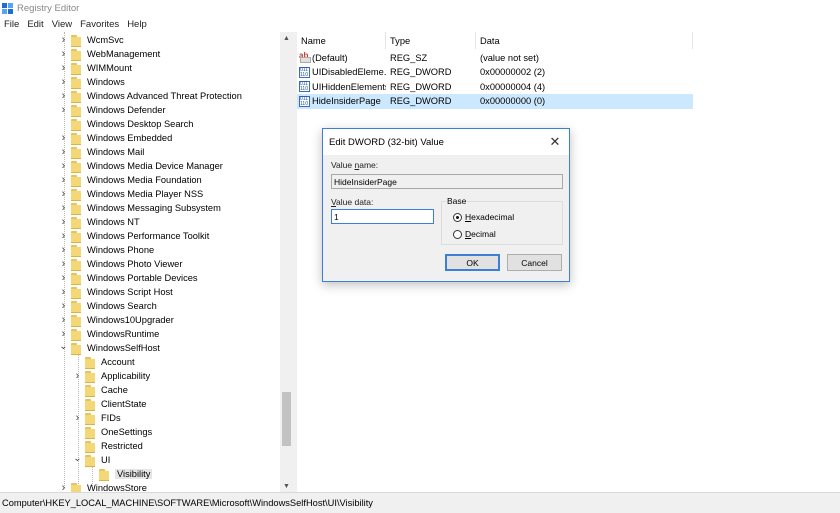 The height and width of the screenshot is (513, 840). What do you see at coordinates (116, 292) in the screenshot?
I see `tree-item: › Windows Script Host` at bounding box center [116, 292].